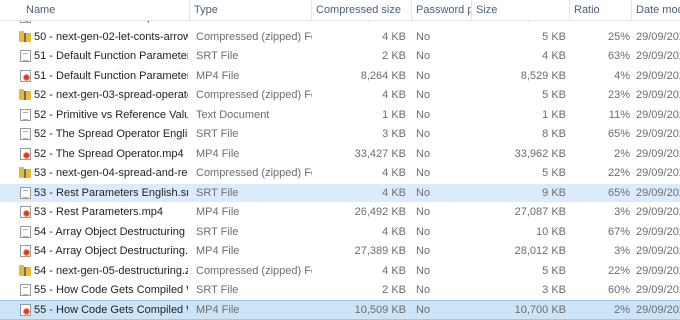 This screenshot has width=680, height=320. Describe the element at coordinates (98, 212) in the screenshot. I see `file-name: 53 - Rest Parameters.mp4` at that location.